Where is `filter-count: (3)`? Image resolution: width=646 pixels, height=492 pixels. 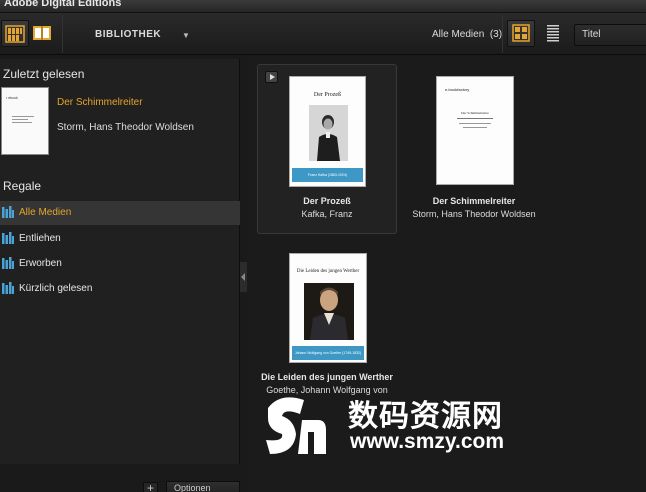
filter-count: (3) is located at coordinates (496, 34).